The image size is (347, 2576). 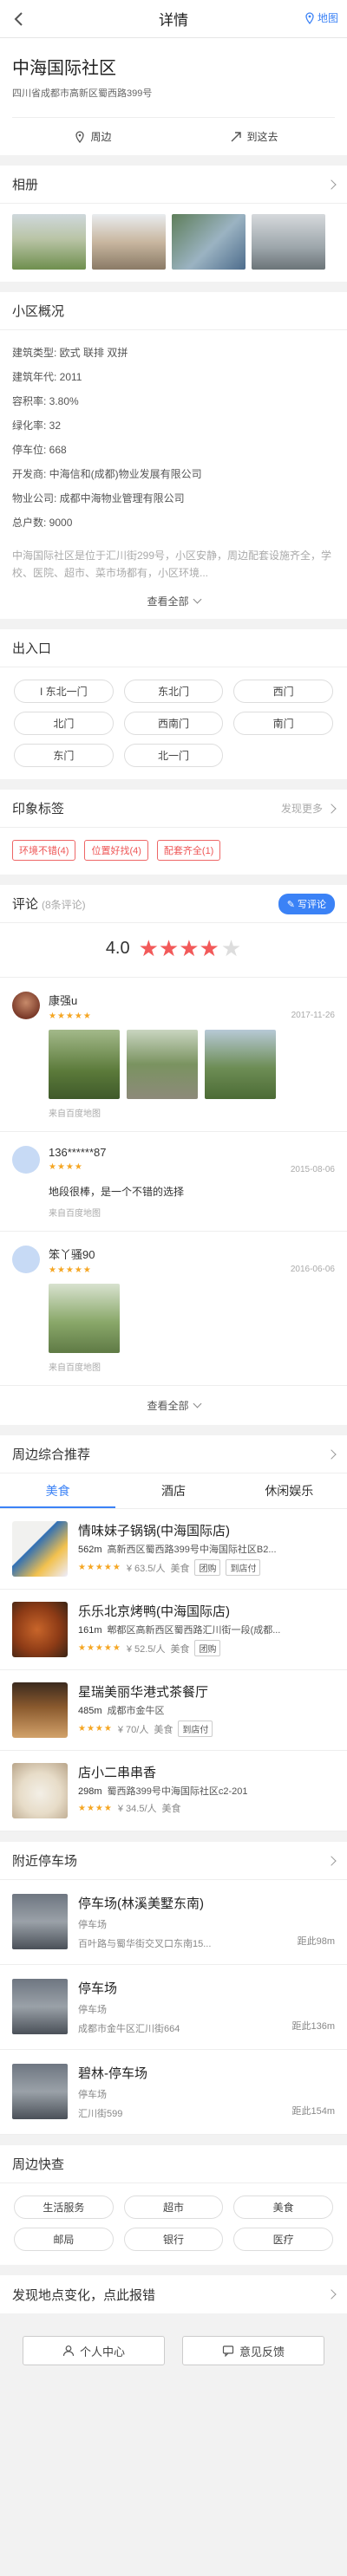 I want to click on report-error-link: 发现地点变化，点此报错, so click(x=173, y=2294).